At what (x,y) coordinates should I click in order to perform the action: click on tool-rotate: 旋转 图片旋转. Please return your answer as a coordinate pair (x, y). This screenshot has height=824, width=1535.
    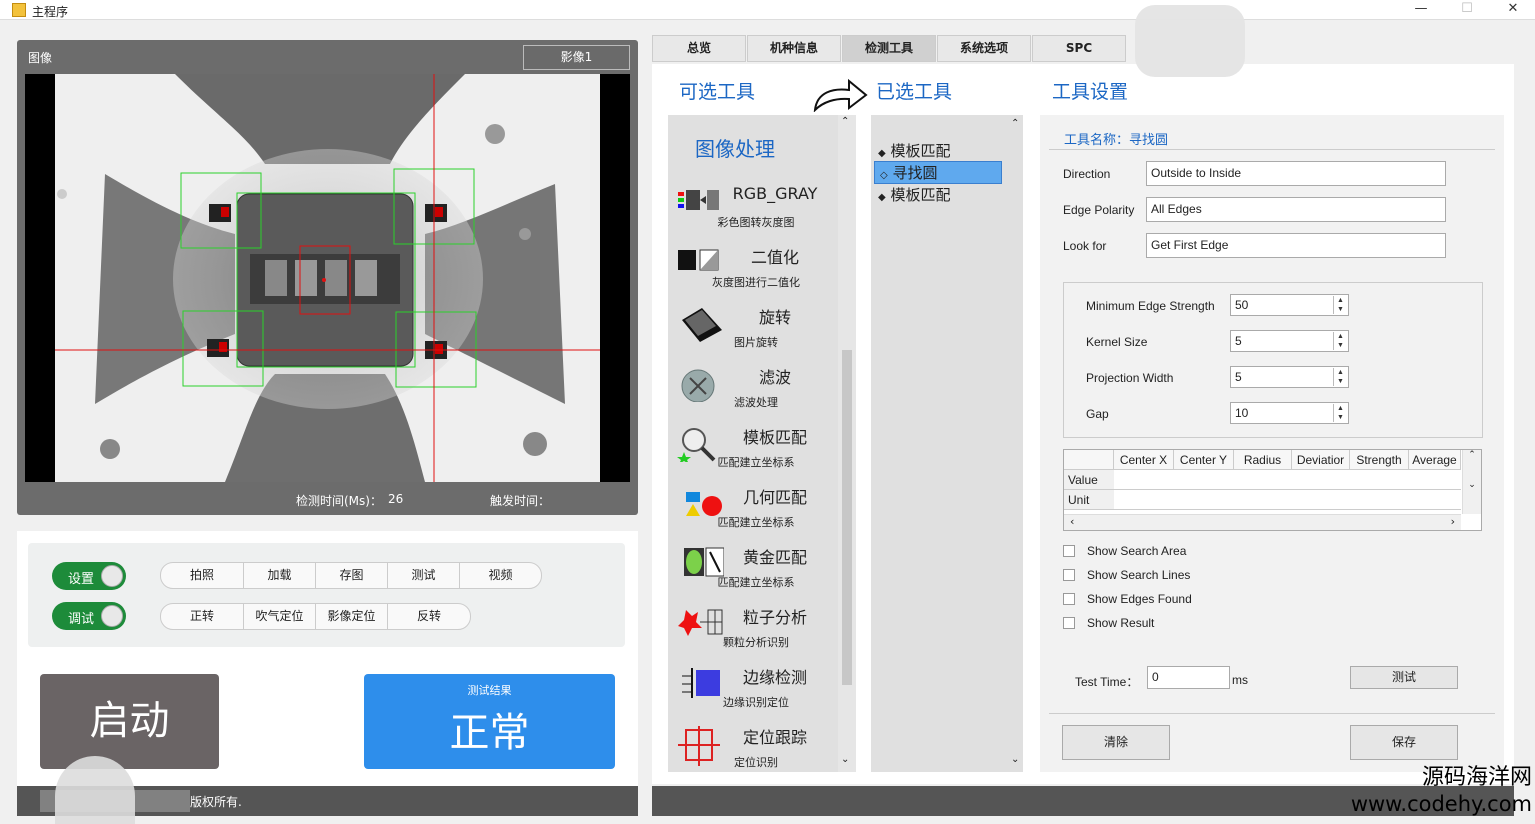
    Looking at the image, I should click on (748, 328).